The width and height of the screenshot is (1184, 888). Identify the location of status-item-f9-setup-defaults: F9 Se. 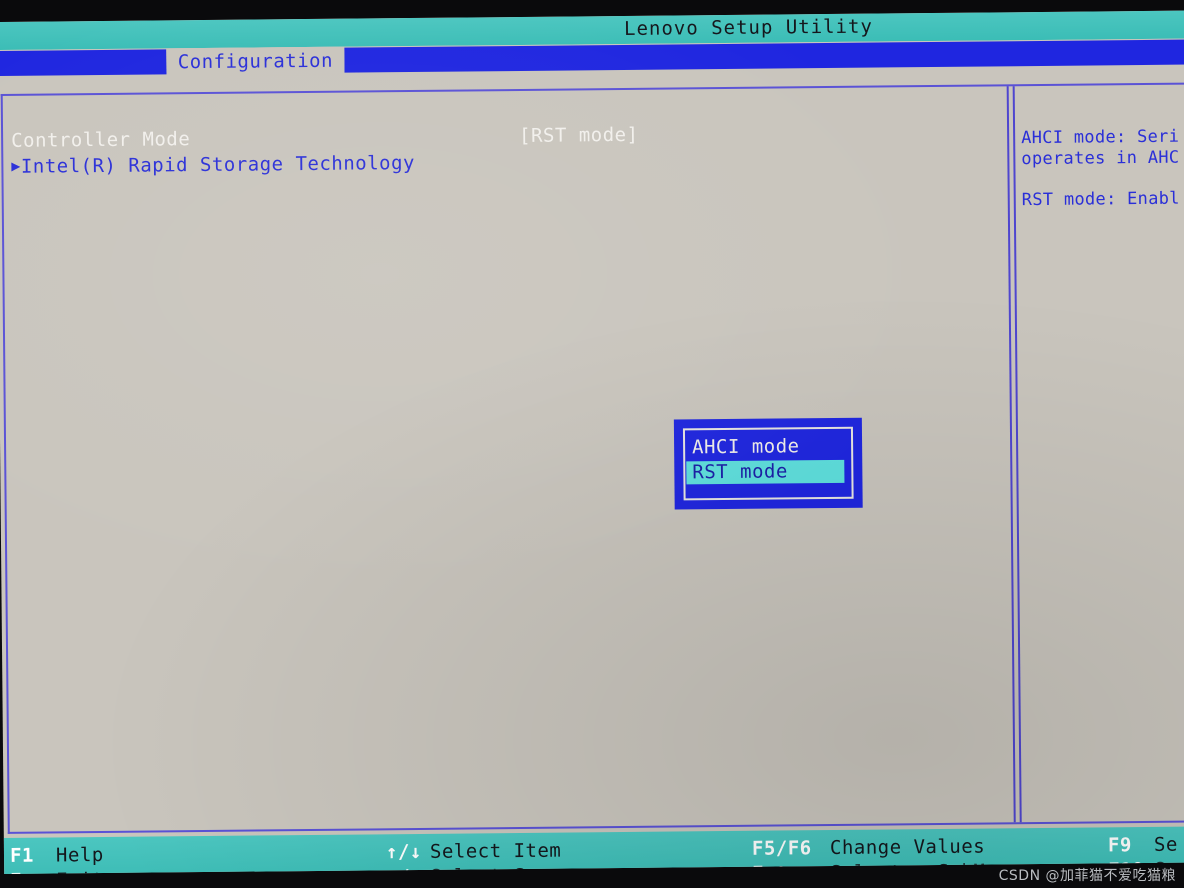
(1146, 846).